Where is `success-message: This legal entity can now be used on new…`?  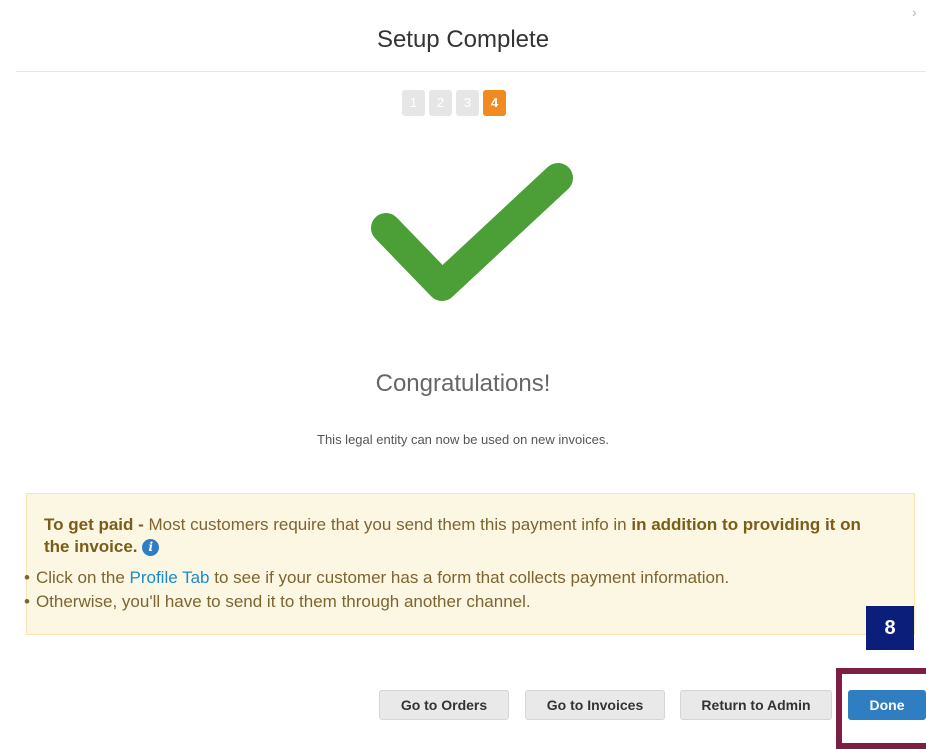 success-message: This legal entity can now be used on new… is located at coordinates (463, 439).